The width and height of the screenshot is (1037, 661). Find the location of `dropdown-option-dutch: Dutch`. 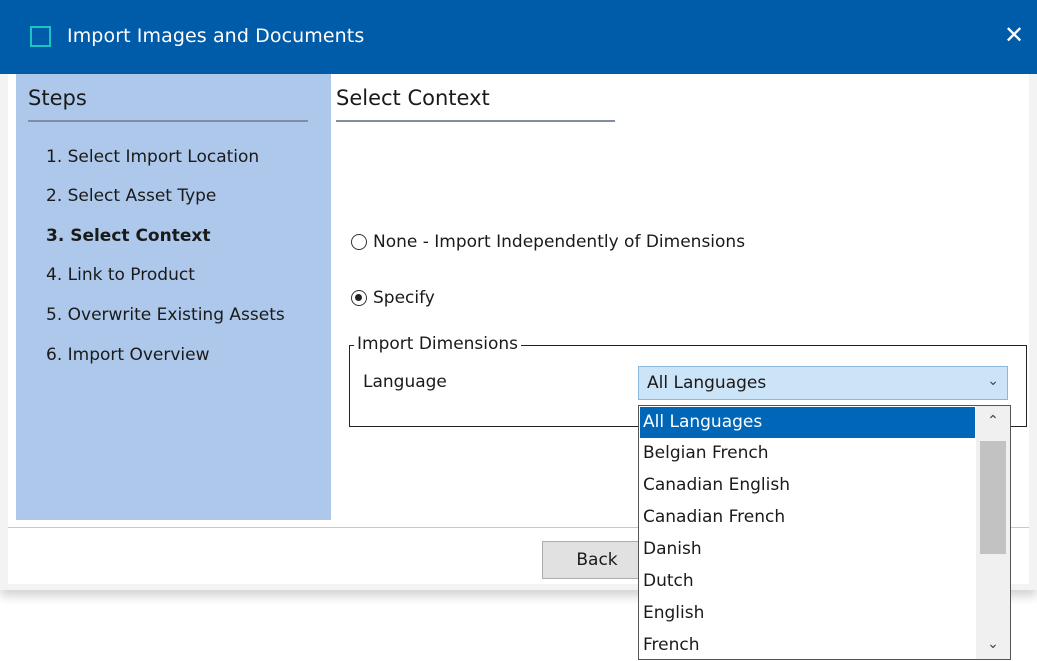

dropdown-option-dutch: Dutch is located at coordinates (807, 581).